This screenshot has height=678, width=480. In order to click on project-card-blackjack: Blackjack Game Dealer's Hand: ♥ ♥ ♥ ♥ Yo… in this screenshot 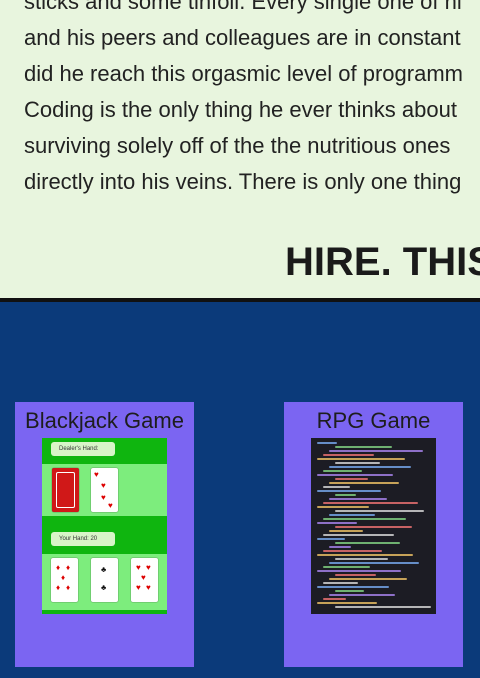, I will do `click(104, 534)`.